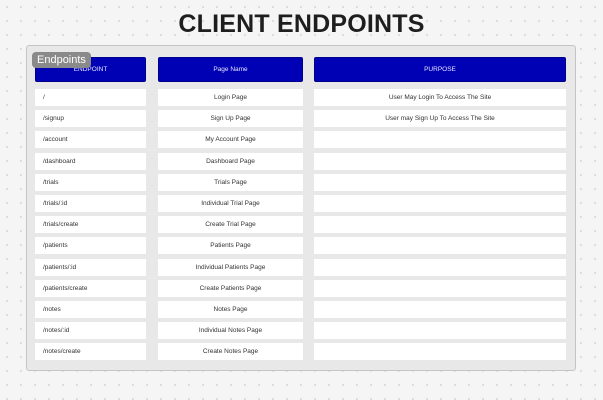  Describe the element at coordinates (90, 331) in the screenshot. I see `endpoint-cell: /notes/:id` at that location.